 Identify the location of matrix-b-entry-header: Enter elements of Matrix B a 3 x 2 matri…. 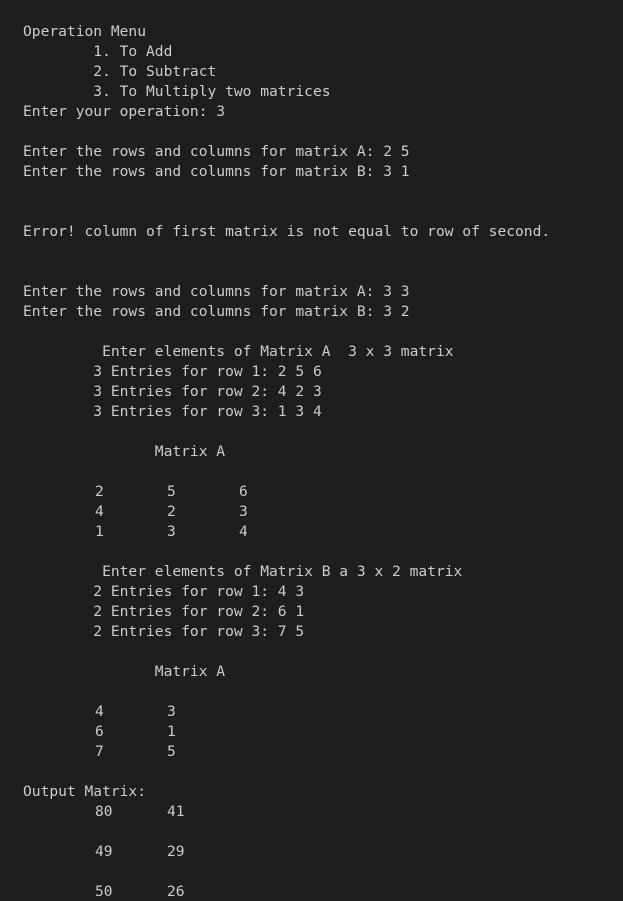
(243, 571).